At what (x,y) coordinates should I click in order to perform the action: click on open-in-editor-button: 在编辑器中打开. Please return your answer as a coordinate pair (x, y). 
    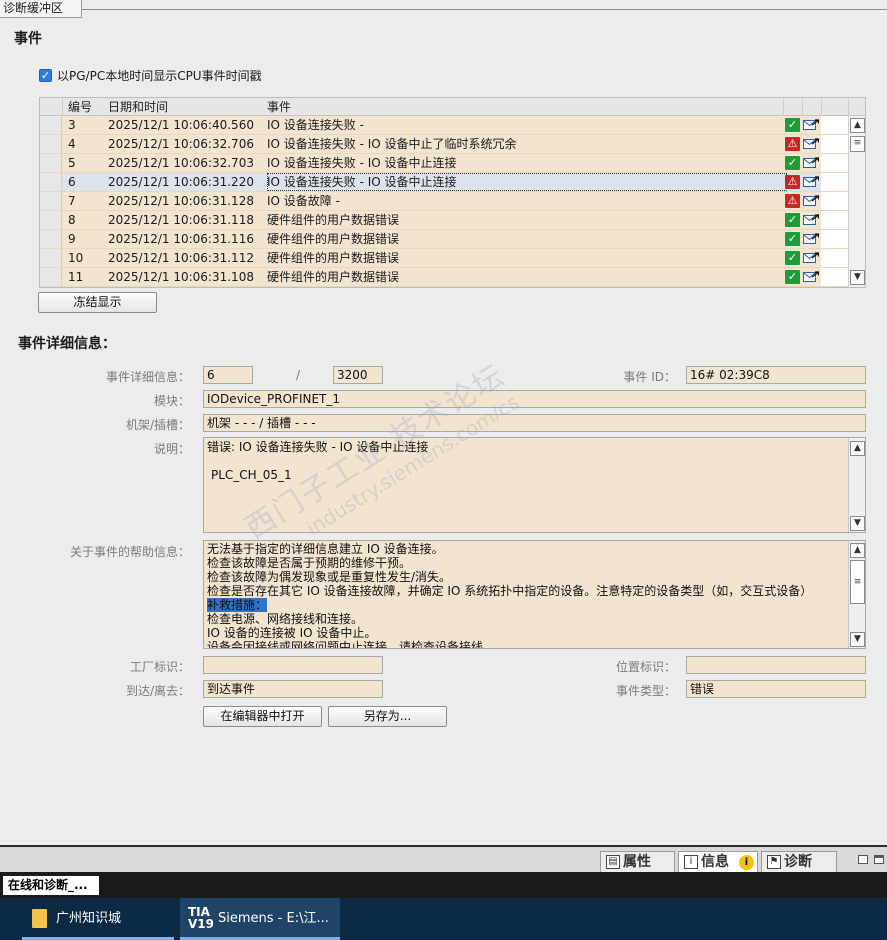
    Looking at the image, I should click on (262, 716).